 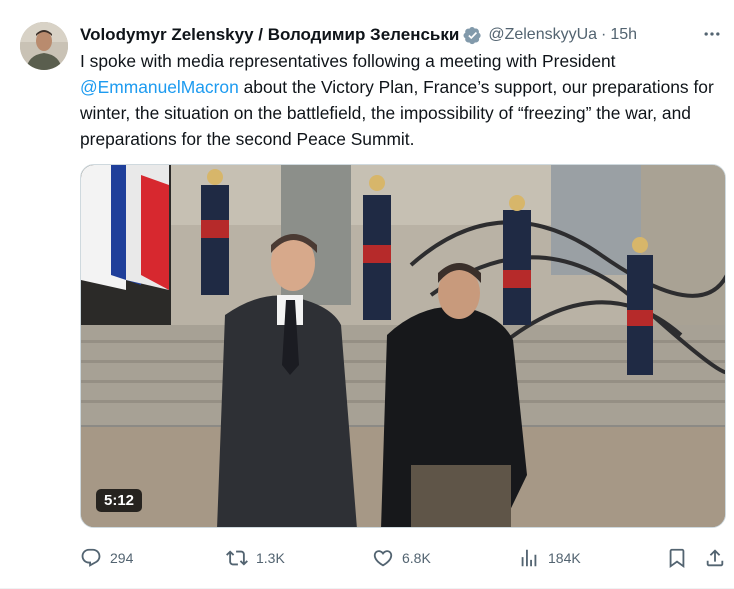 I want to click on repost-button: 1.3K, so click(x=255, y=558).